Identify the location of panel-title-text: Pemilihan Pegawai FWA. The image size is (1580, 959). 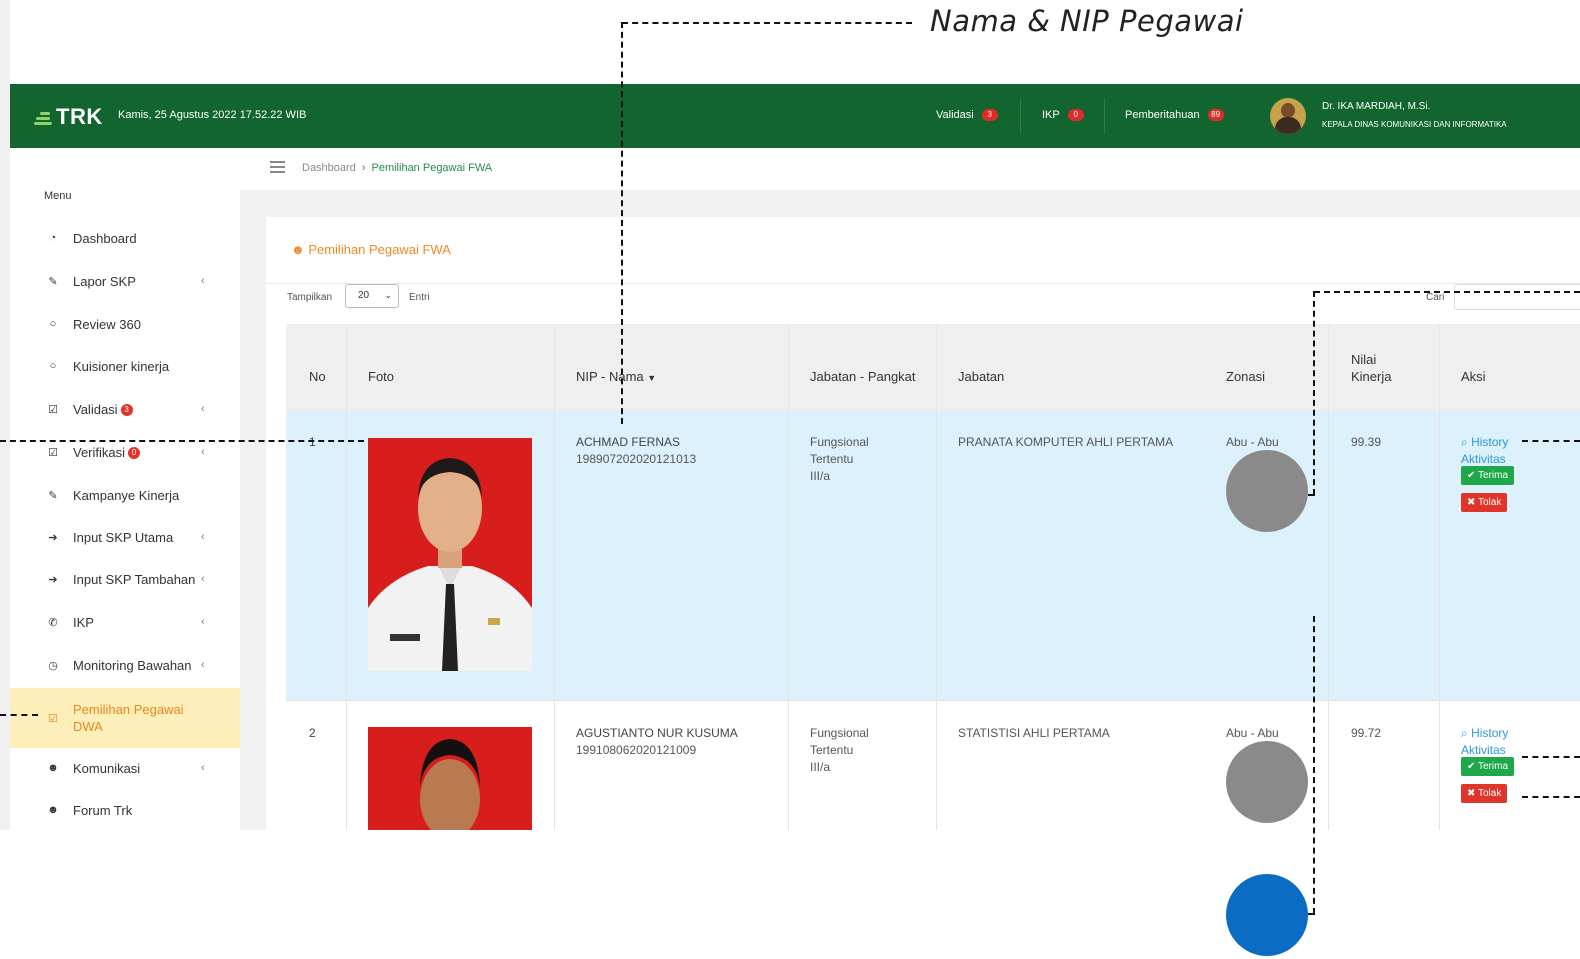
(379, 249).